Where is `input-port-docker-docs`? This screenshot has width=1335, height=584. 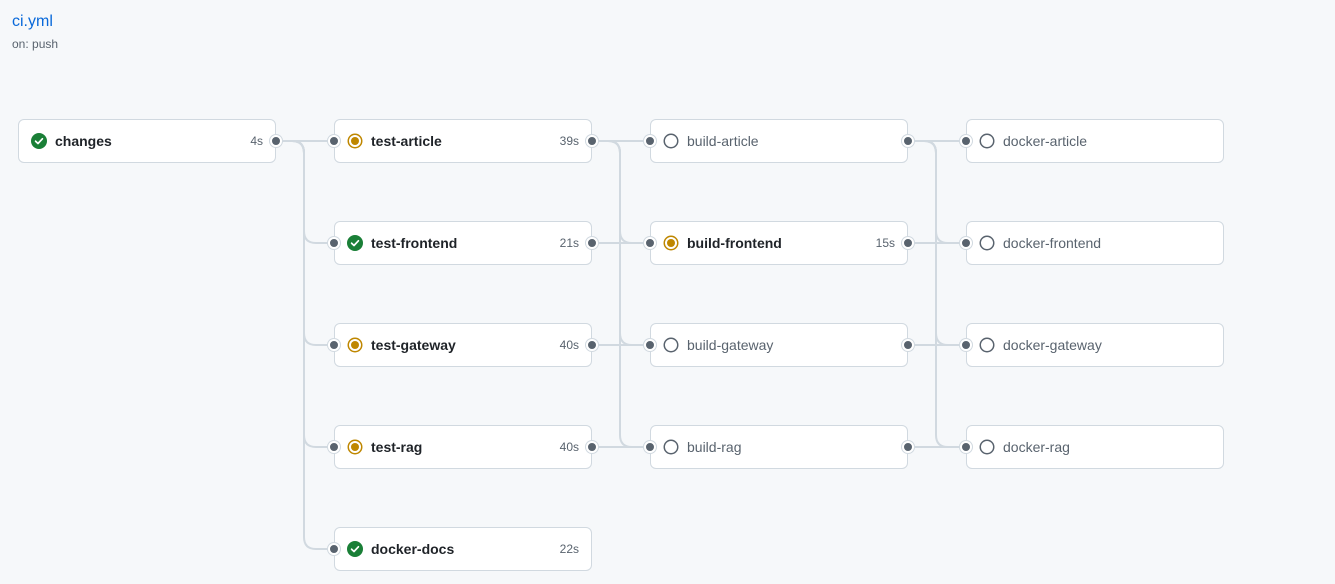
input-port-docker-docs is located at coordinates (334, 549).